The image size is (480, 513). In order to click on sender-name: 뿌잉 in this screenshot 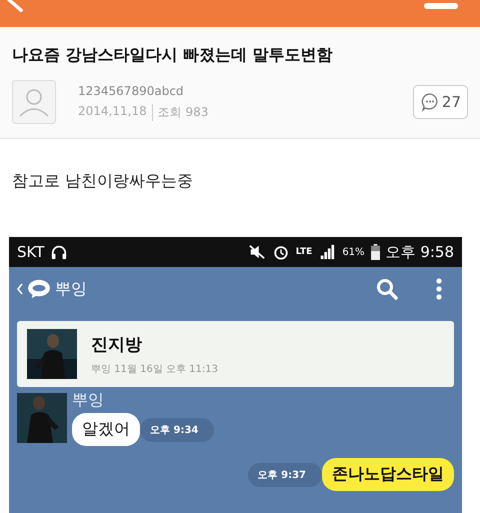, I will do `click(88, 400)`.